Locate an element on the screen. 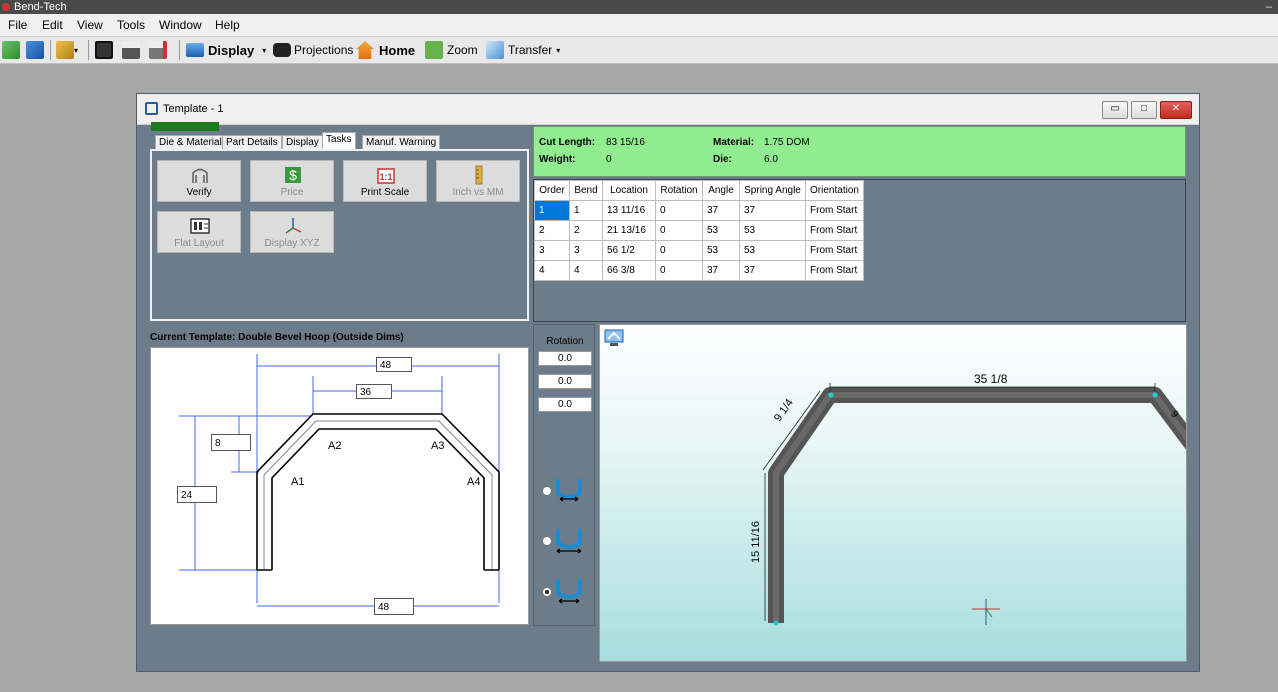 This screenshot has height=692, width=1278. menu-tools: Tools is located at coordinates (131, 25).